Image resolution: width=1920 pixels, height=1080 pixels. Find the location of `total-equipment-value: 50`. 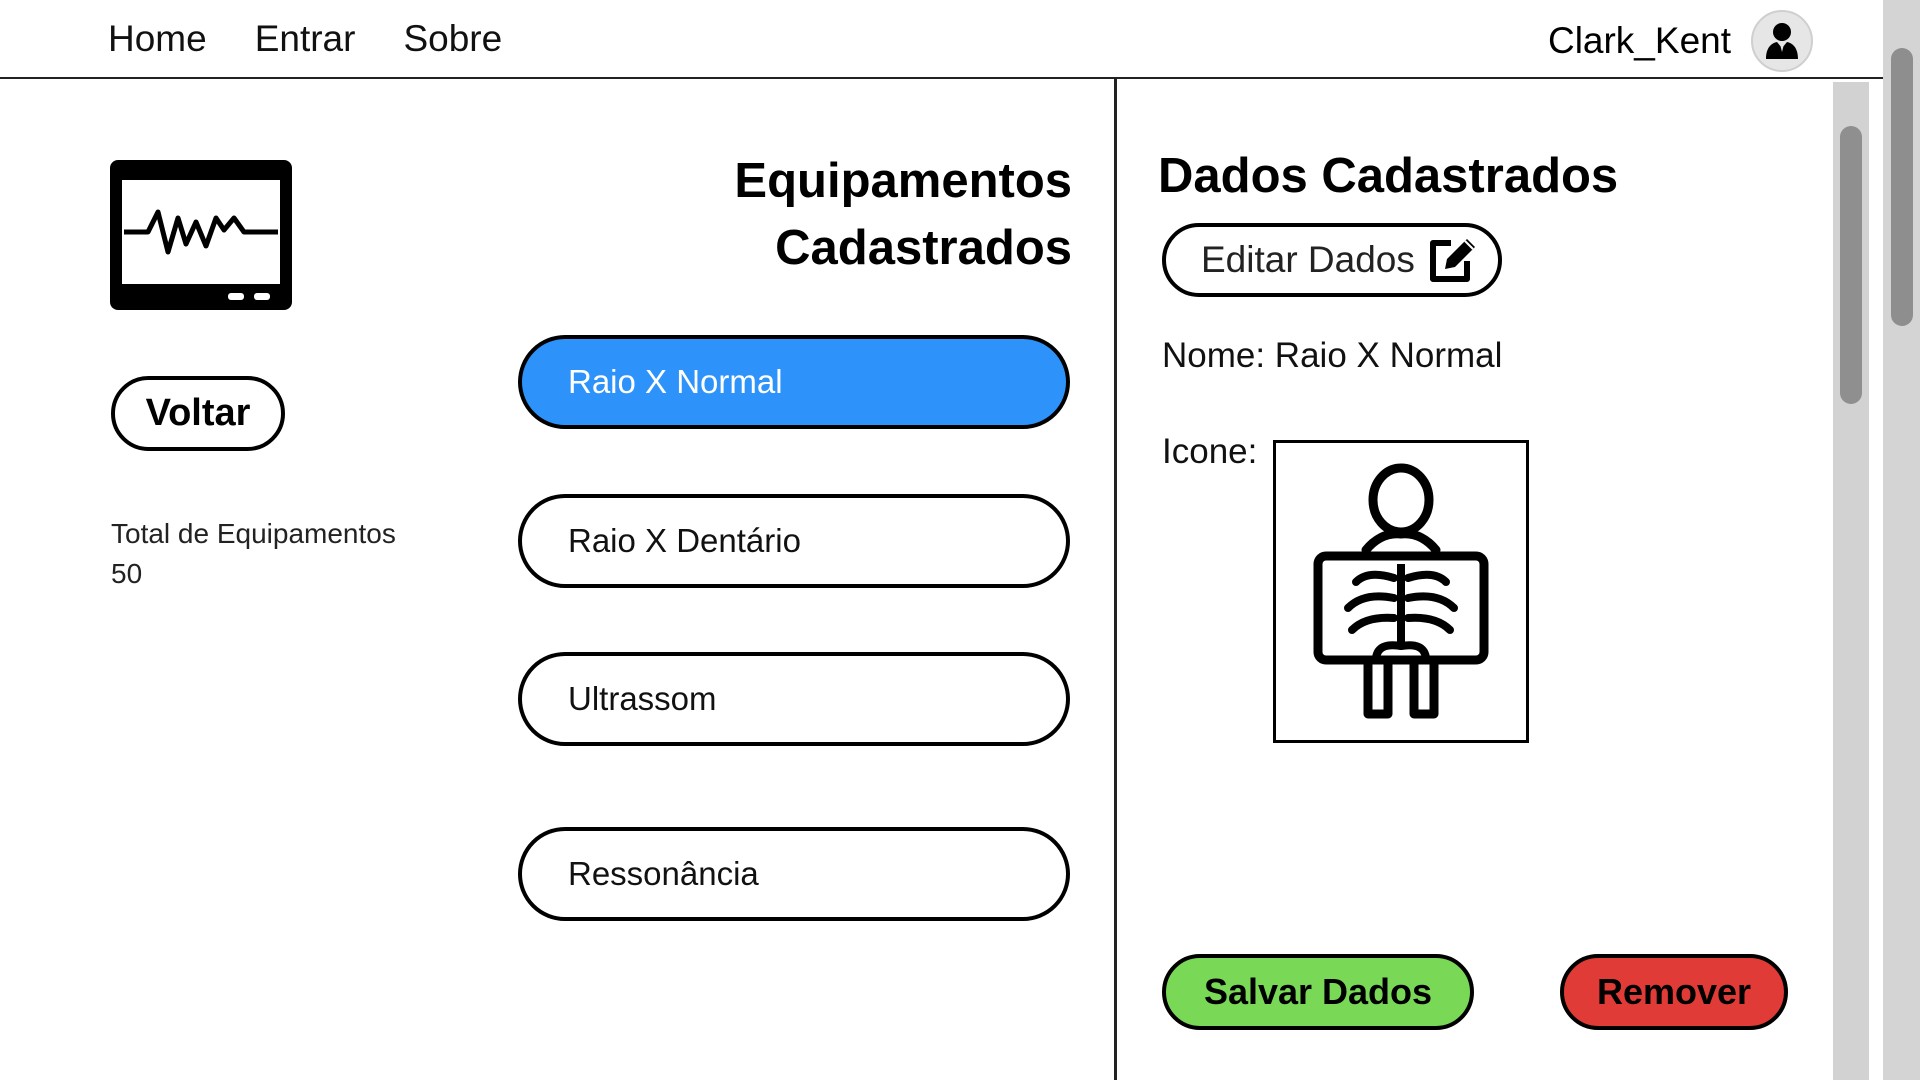

total-equipment-value: 50 is located at coordinates (127, 573).